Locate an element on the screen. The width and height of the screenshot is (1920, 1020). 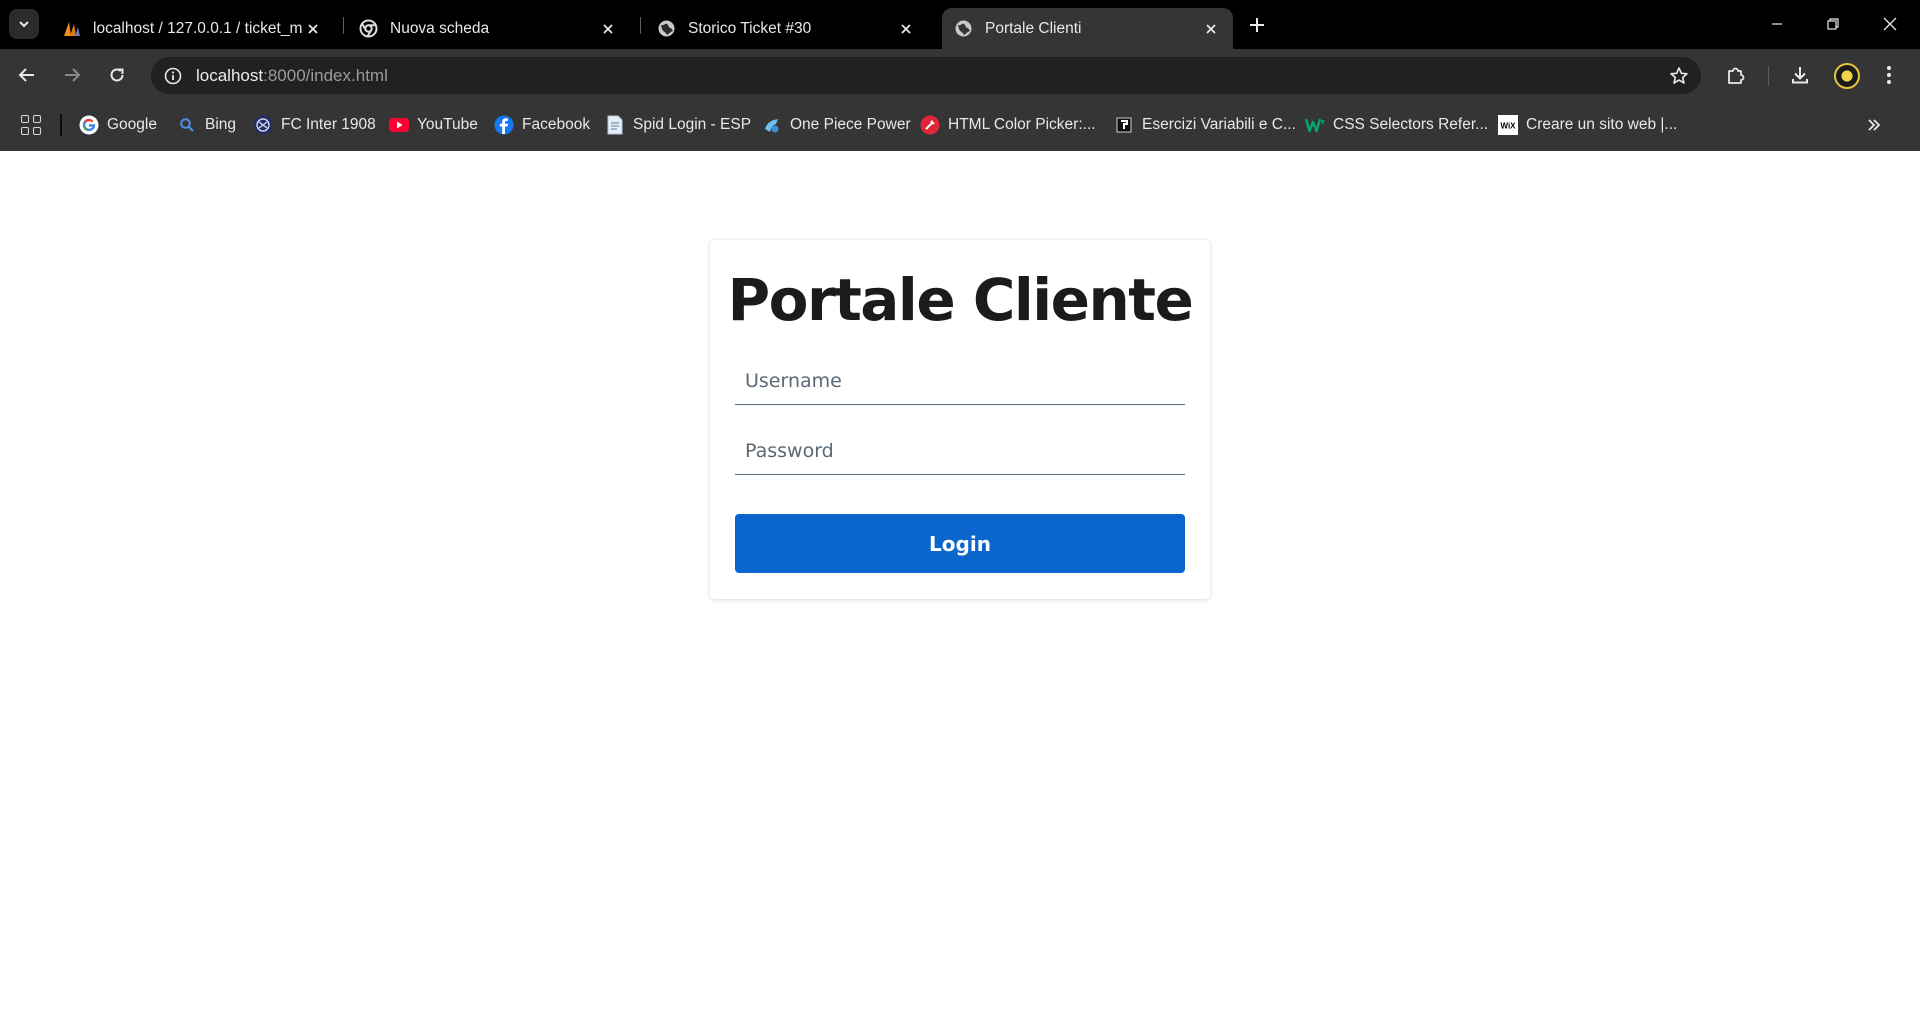
phpmyadmin-sails-icon is located at coordinates (71, 28).